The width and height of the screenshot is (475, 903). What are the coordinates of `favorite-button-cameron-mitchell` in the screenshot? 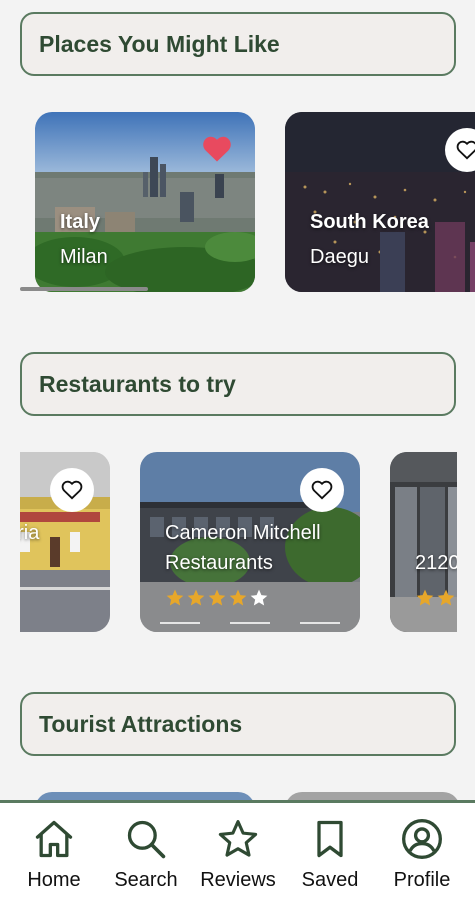 It's located at (322, 490).